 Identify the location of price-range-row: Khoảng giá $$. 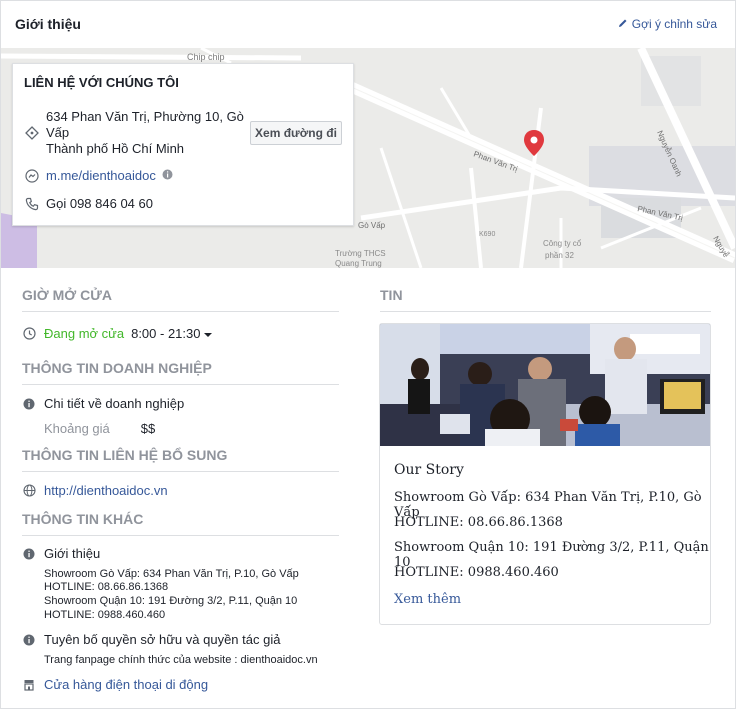
(99, 428).